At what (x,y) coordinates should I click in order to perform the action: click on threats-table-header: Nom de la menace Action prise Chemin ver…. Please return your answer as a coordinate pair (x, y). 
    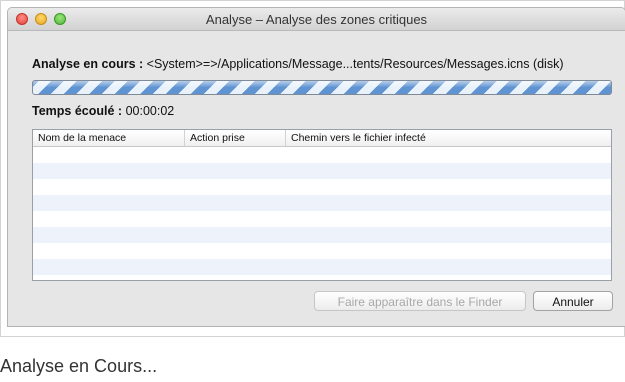
    Looking at the image, I should click on (322, 138).